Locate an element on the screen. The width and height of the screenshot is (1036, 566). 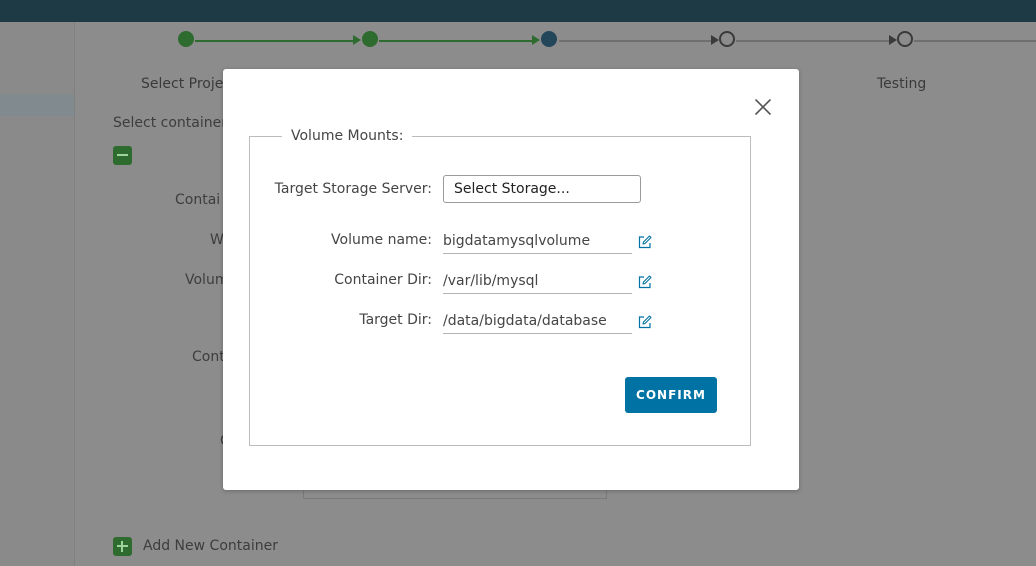
container-form-label: W is located at coordinates (217, 240).